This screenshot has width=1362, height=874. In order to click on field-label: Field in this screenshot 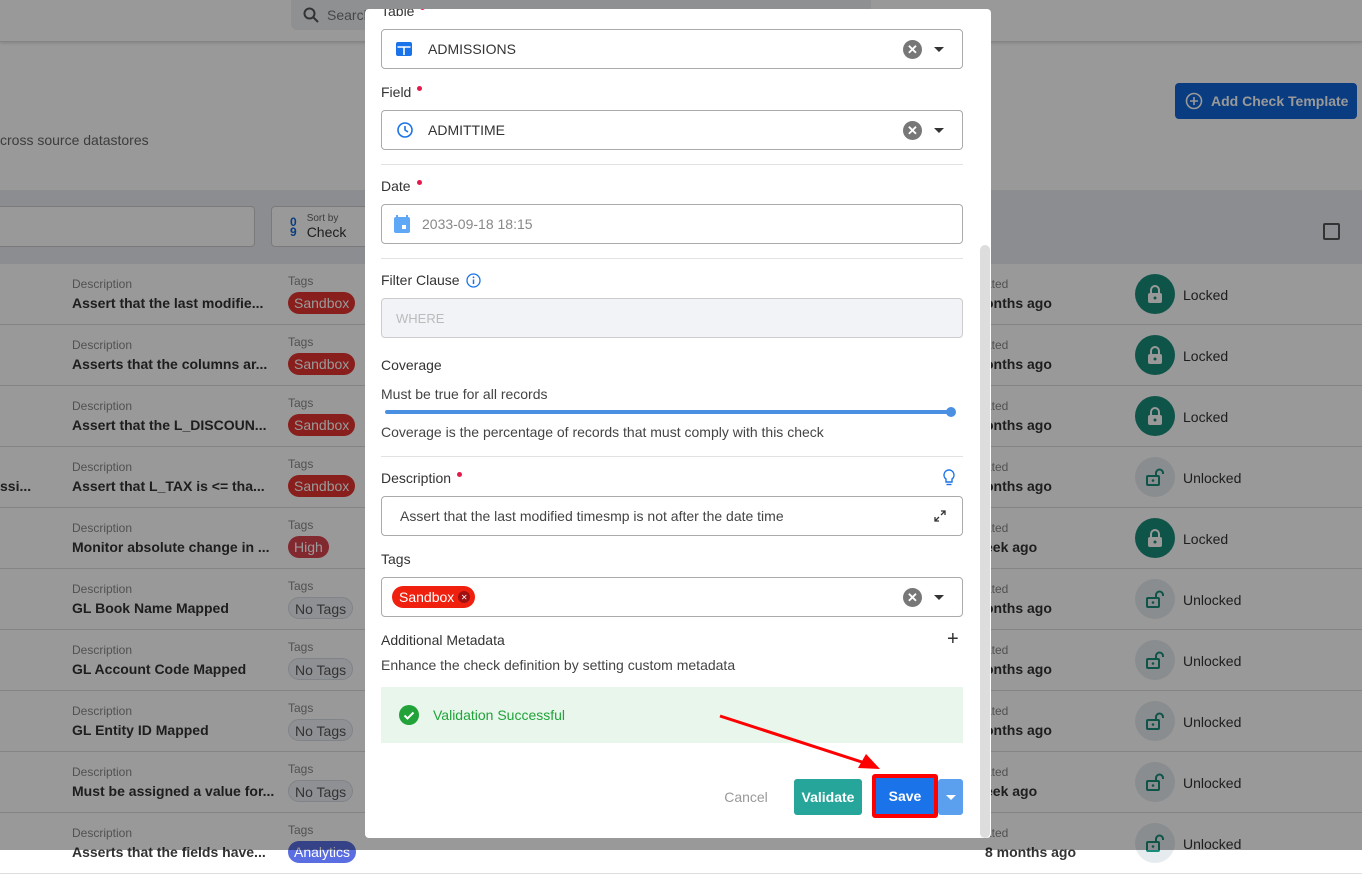, I will do `click(401, 92)`.